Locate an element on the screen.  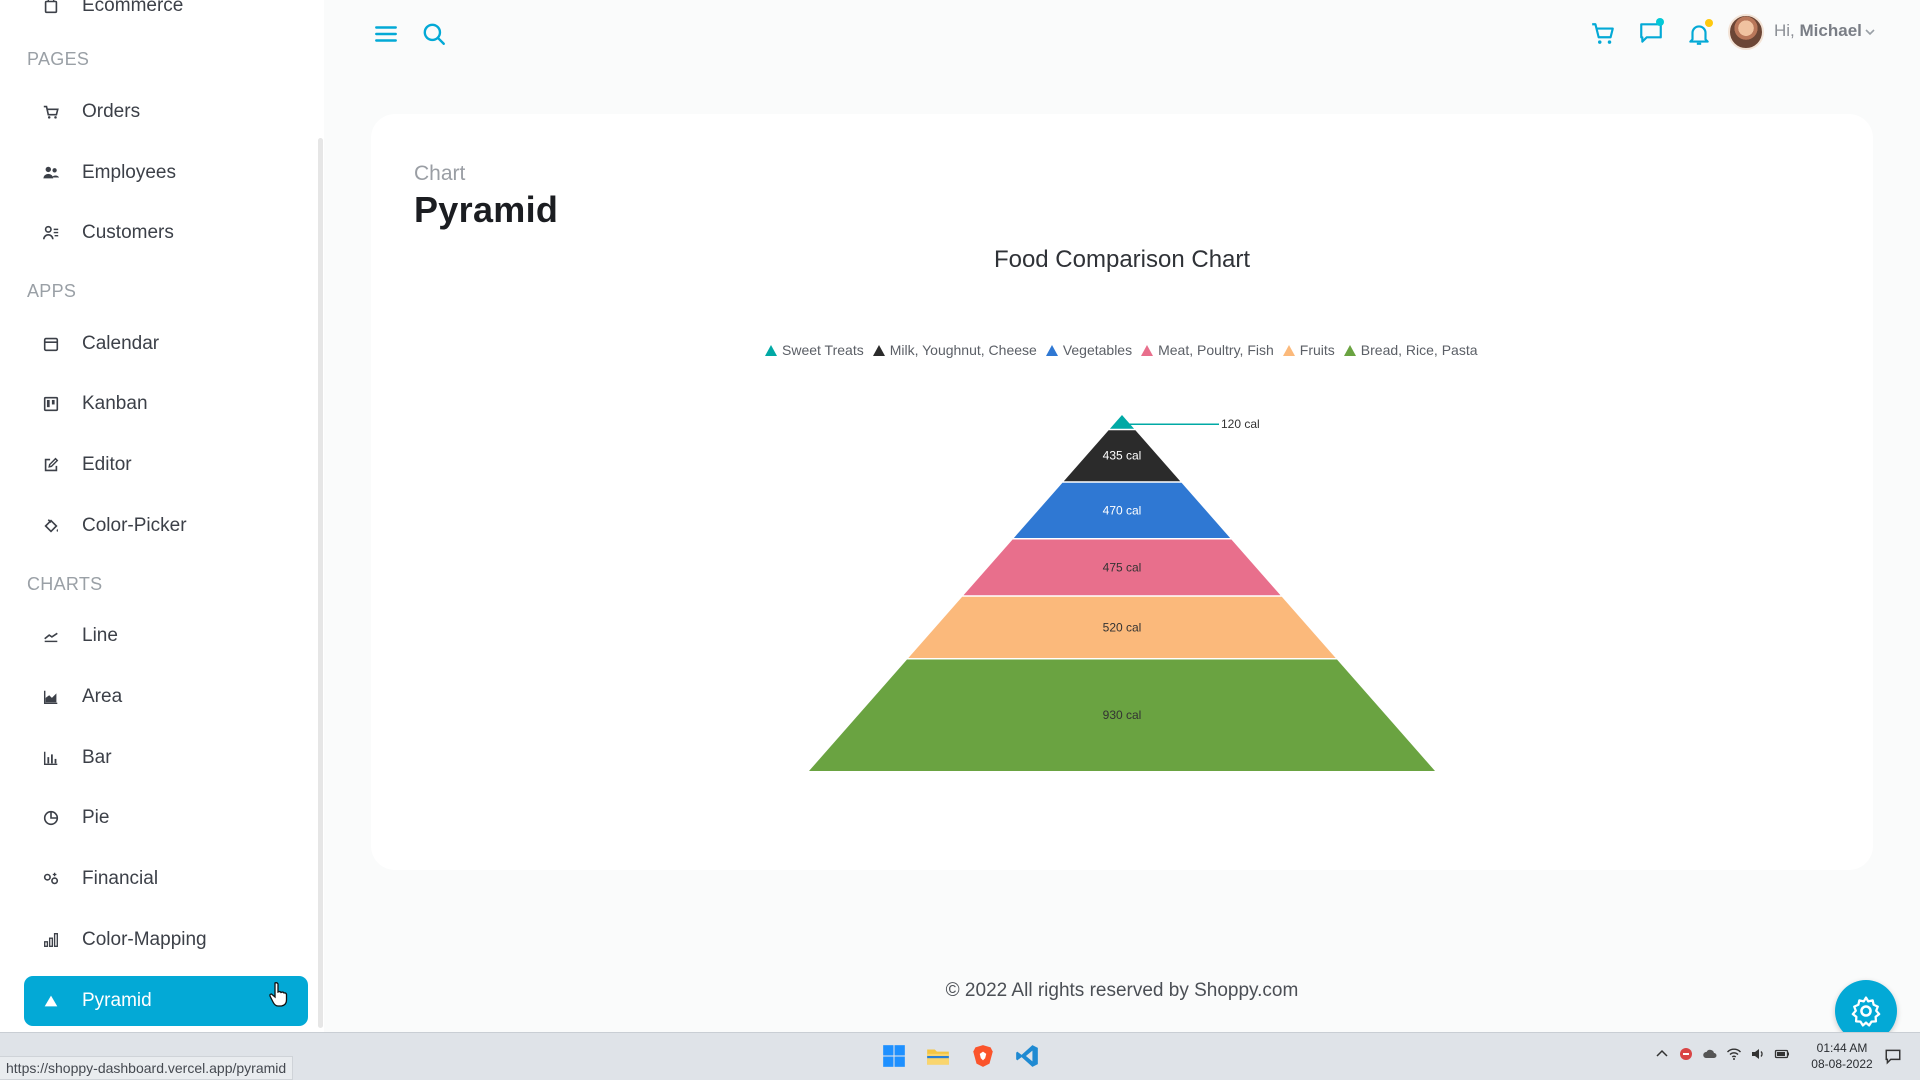
sidebar-item-editor: Editor is located at coordinates (166, 465).